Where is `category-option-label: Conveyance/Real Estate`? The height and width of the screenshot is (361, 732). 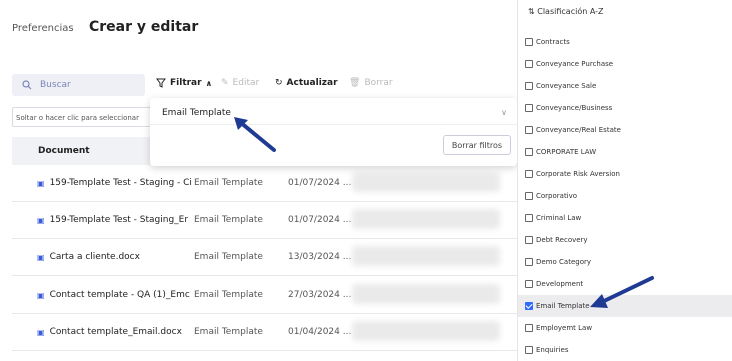 category-option-label: Conveyance/Real Estate is located at coordinates (578, 130).